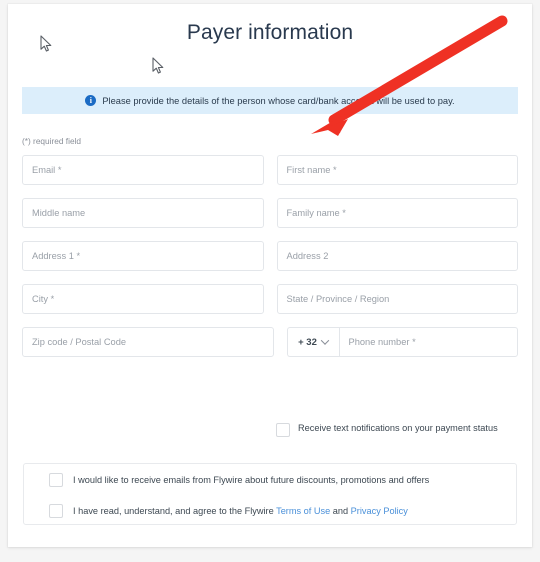 The height and width of the screenshot is (562, 540). Describe the element at coordinates (148, 342) in the screenshot. I see `zip-postal-code-field: Zip code / Postal Code` at that location.